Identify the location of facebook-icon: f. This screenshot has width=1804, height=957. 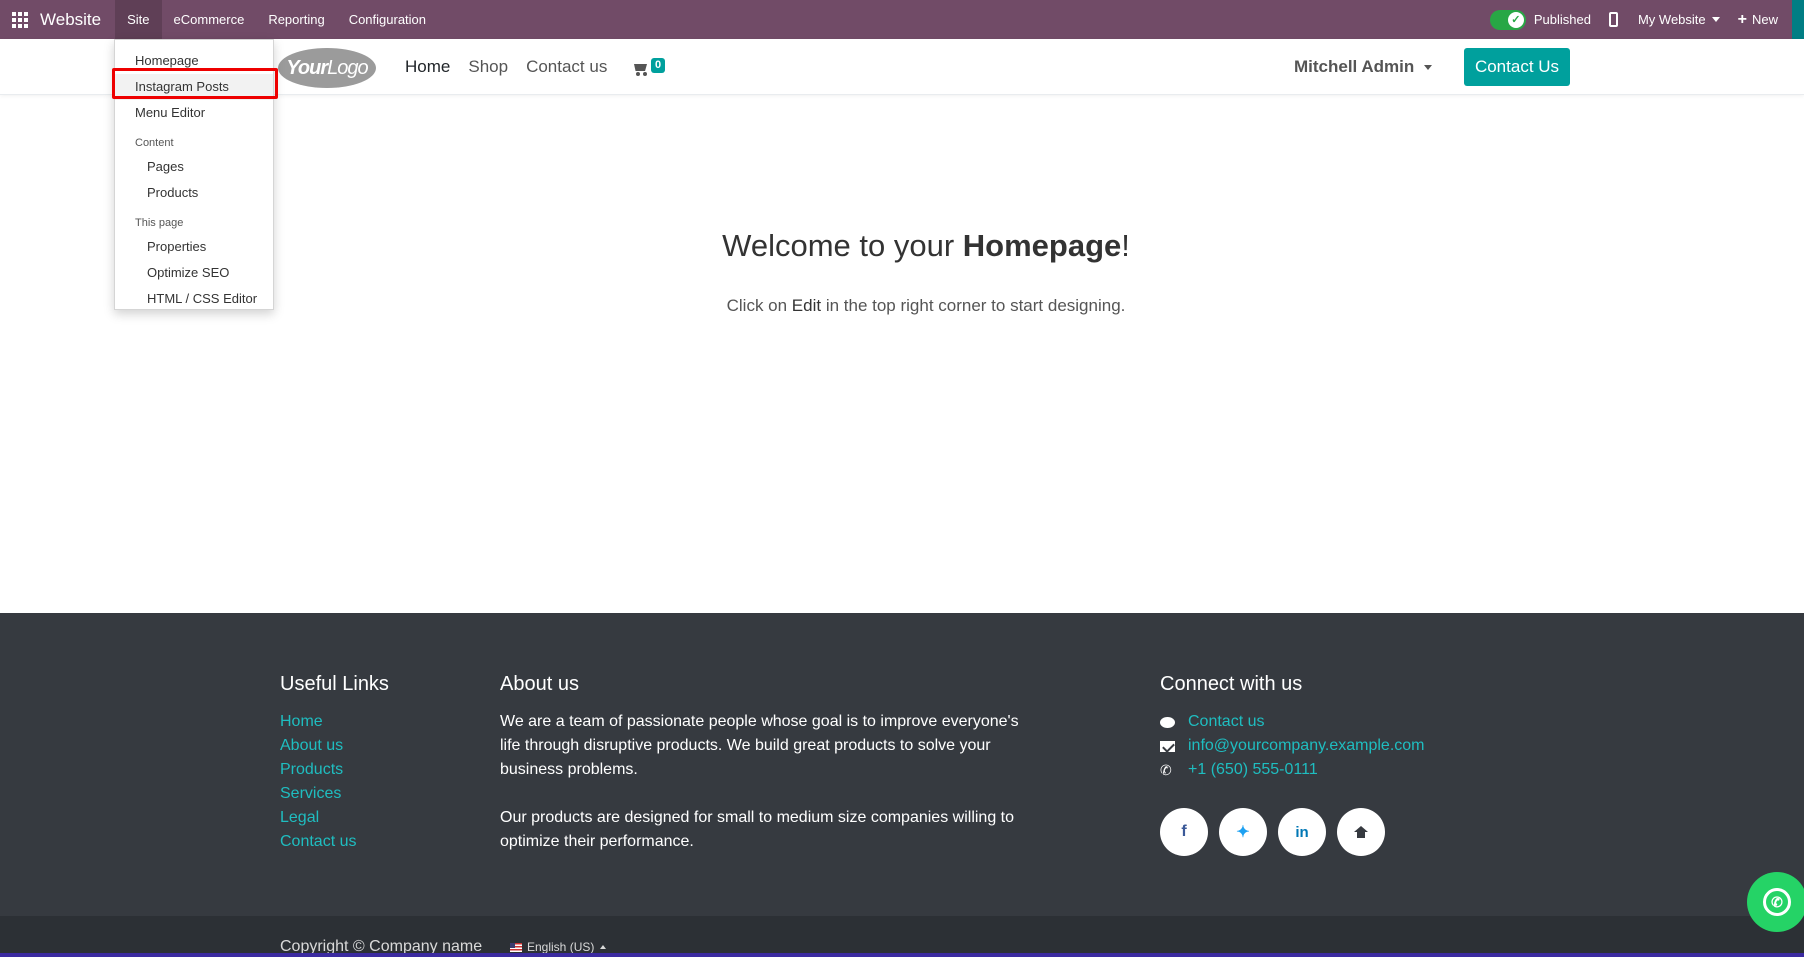
(1184, 832).